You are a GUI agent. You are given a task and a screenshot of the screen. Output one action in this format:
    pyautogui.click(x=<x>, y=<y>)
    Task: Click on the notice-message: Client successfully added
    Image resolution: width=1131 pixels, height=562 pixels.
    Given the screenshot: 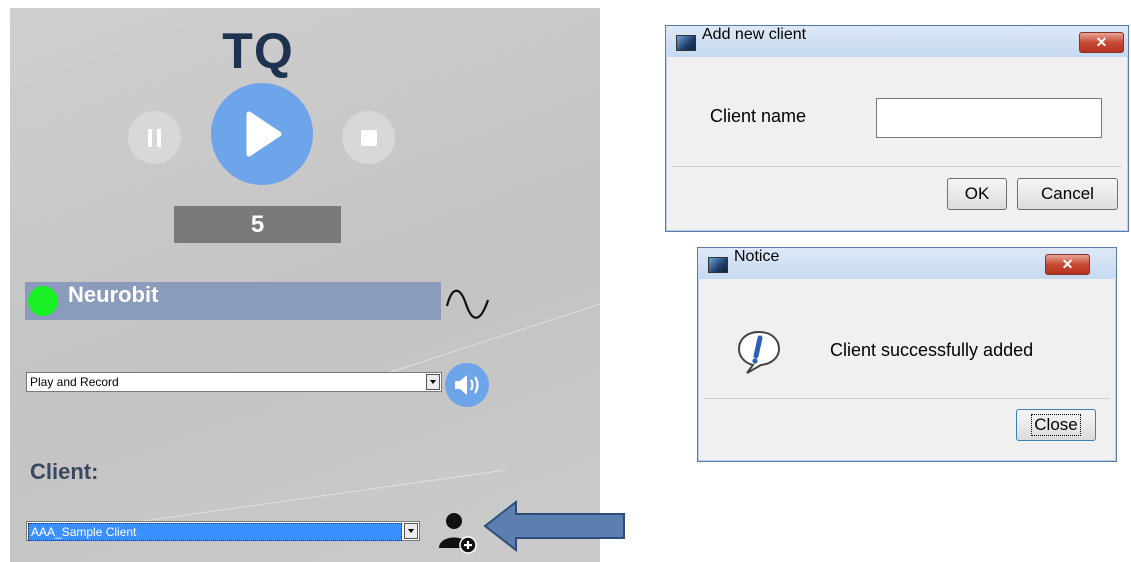 What is the action you would take?
    pyautogui.click(x=932, y=350)
    